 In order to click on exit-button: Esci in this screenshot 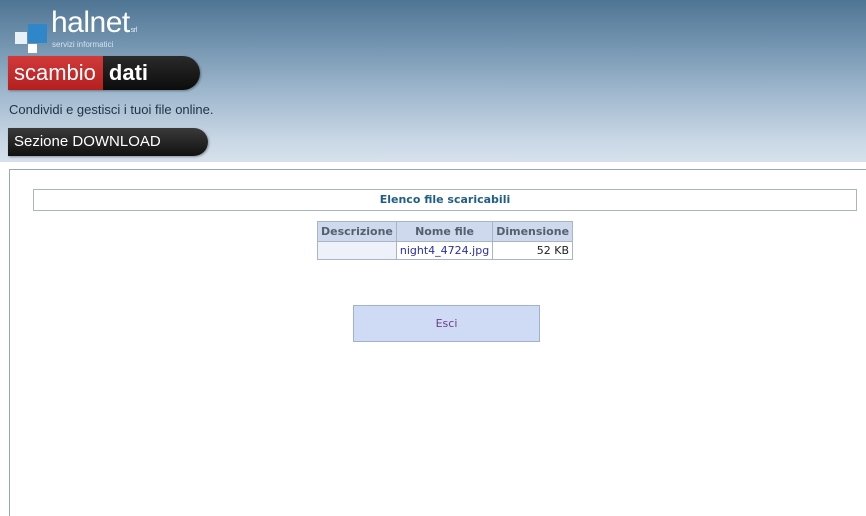, I will do `click(446, 323)`.